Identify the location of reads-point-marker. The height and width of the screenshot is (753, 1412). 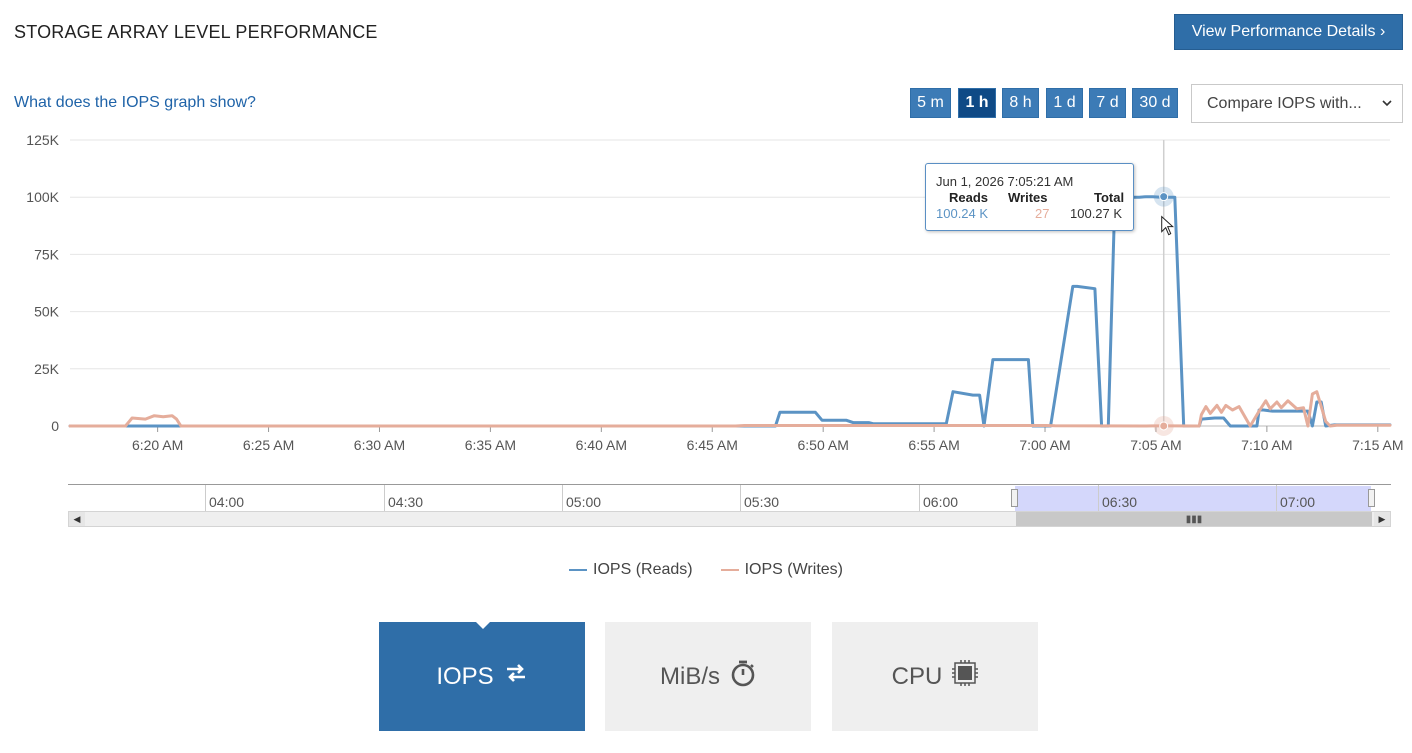
(1164, 197).